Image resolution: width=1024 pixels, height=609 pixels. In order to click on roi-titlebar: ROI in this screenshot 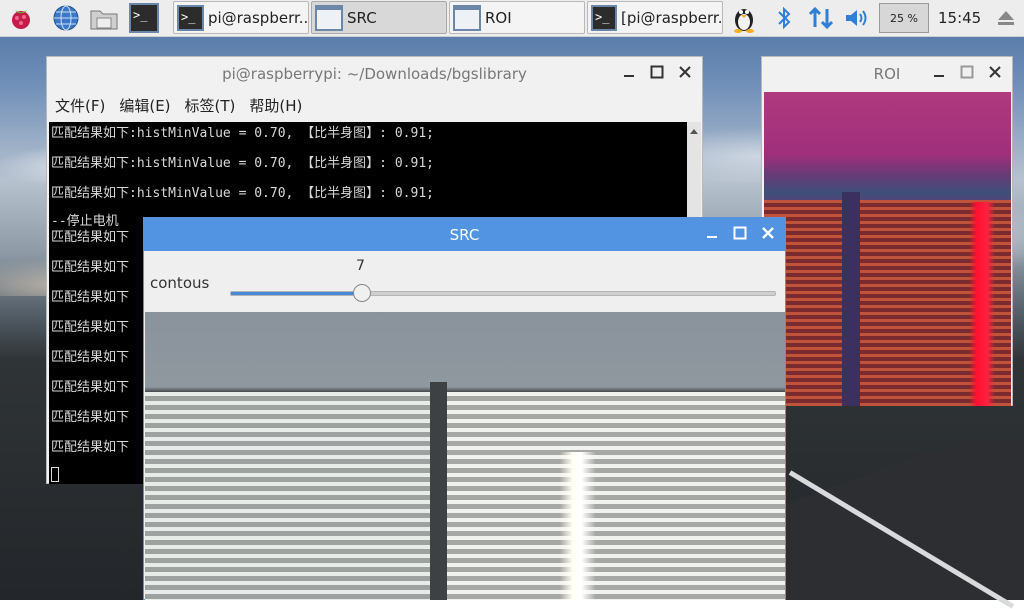, I will do `click(887, 73)`.